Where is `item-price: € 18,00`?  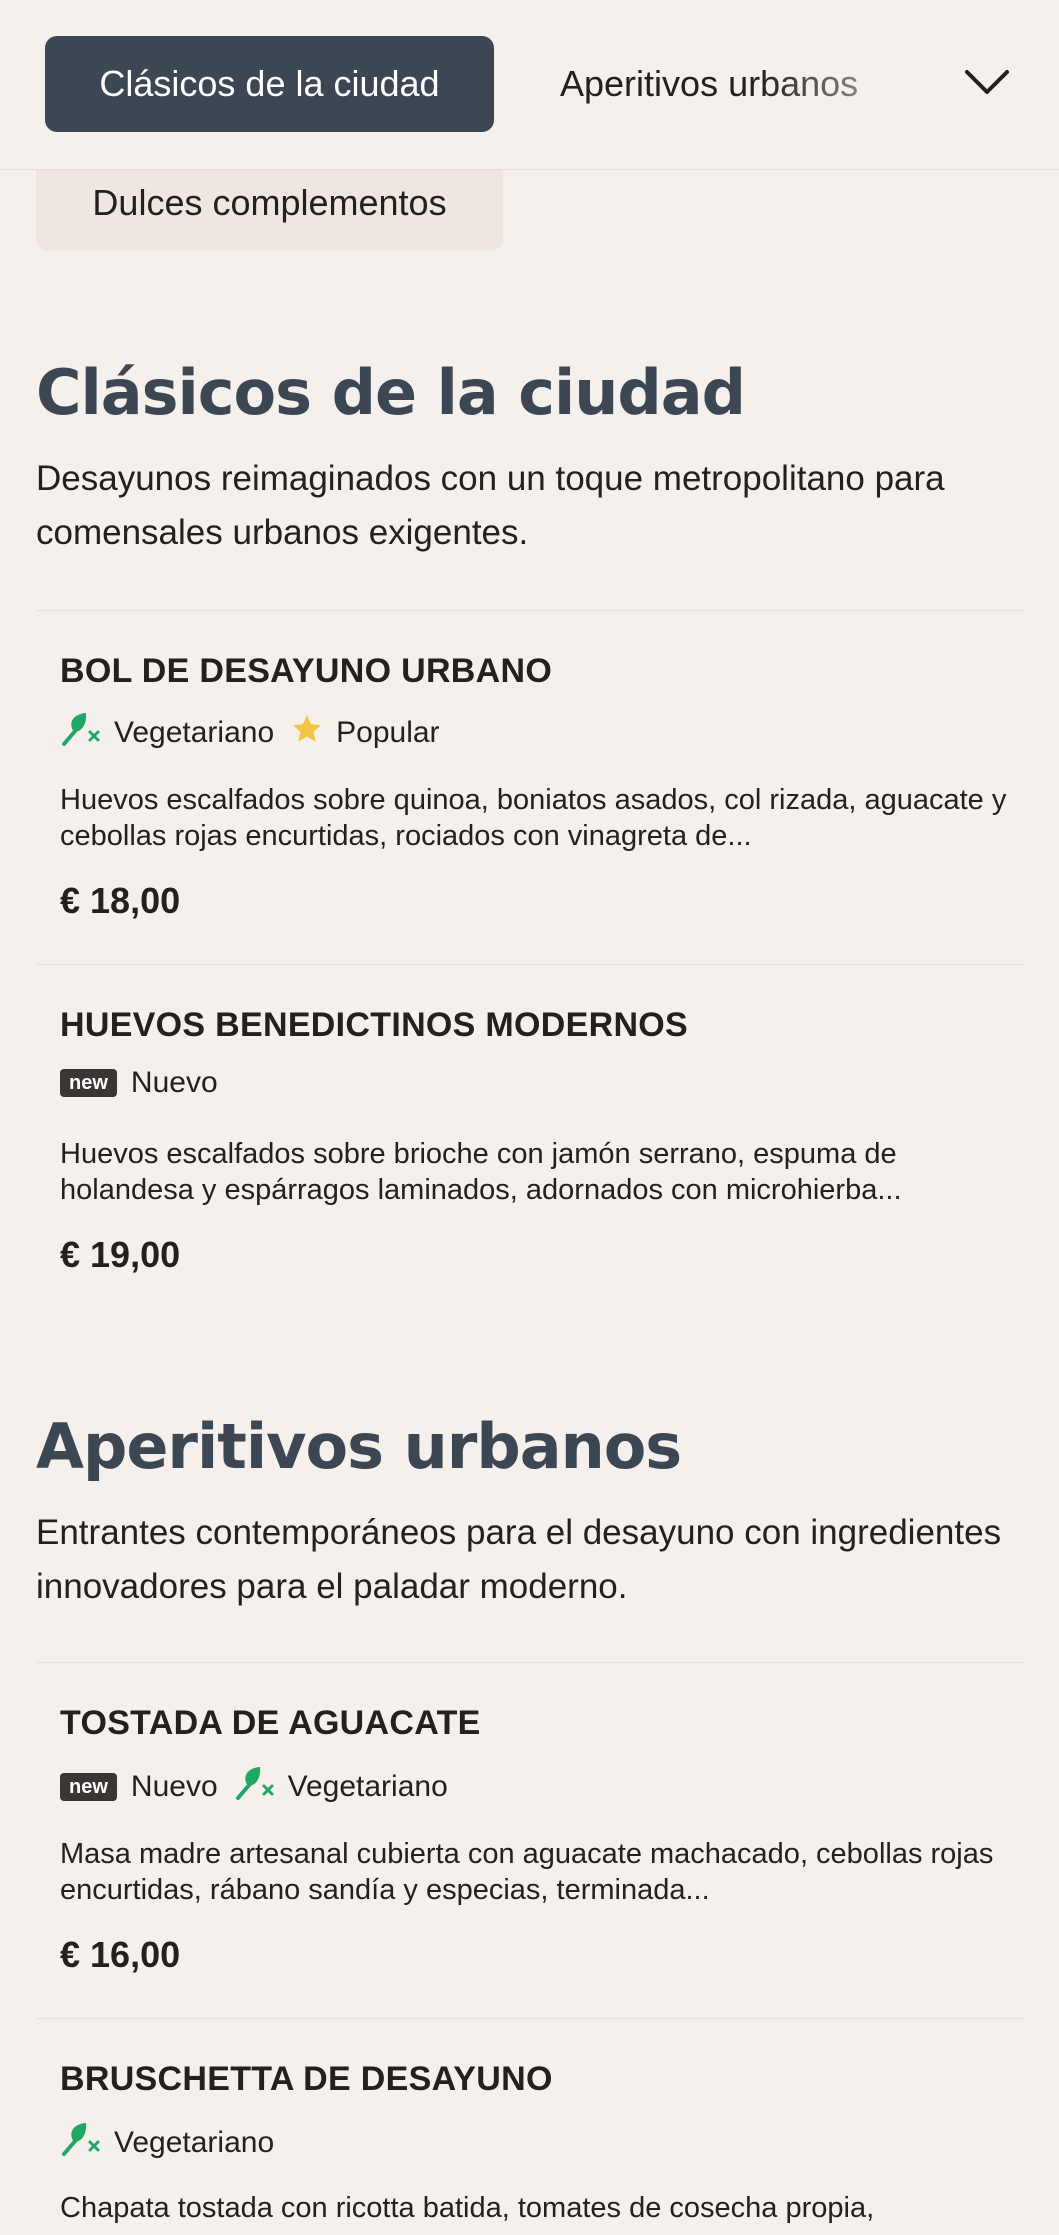
item-price: € 18,00 is located at coordinates (120, 900).